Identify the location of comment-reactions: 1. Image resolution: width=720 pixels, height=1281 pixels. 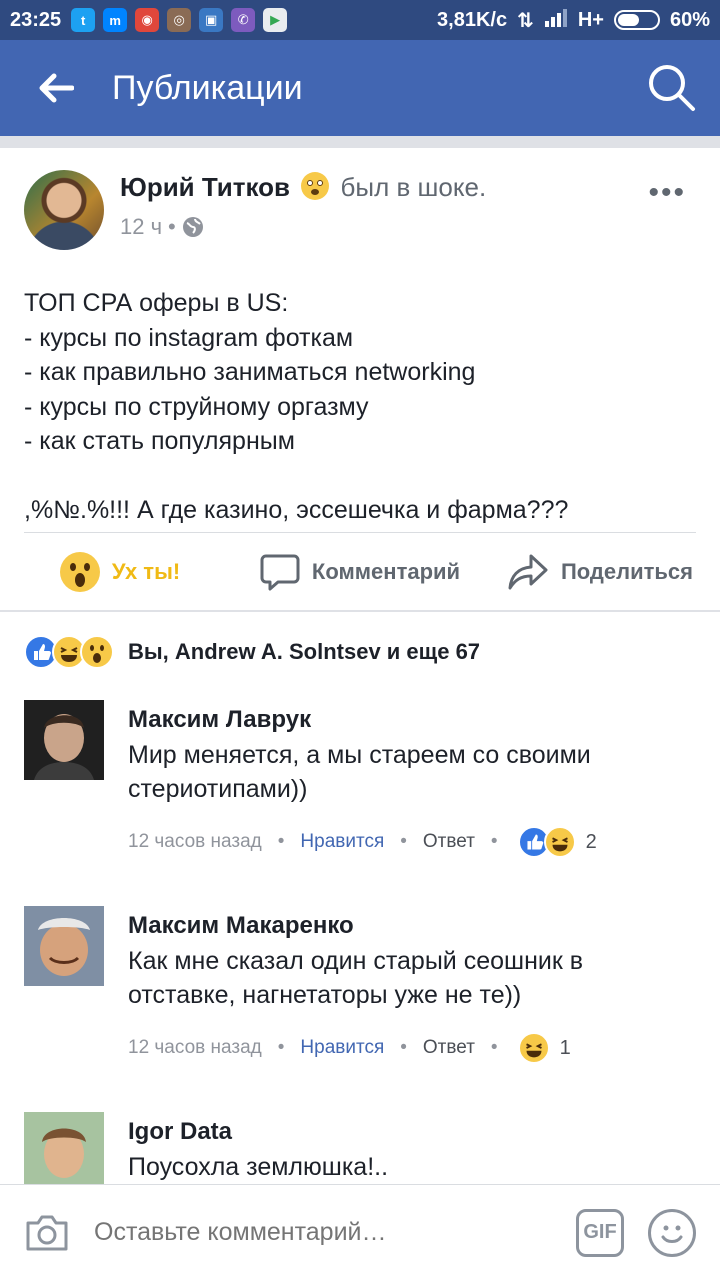
(544, 1048).